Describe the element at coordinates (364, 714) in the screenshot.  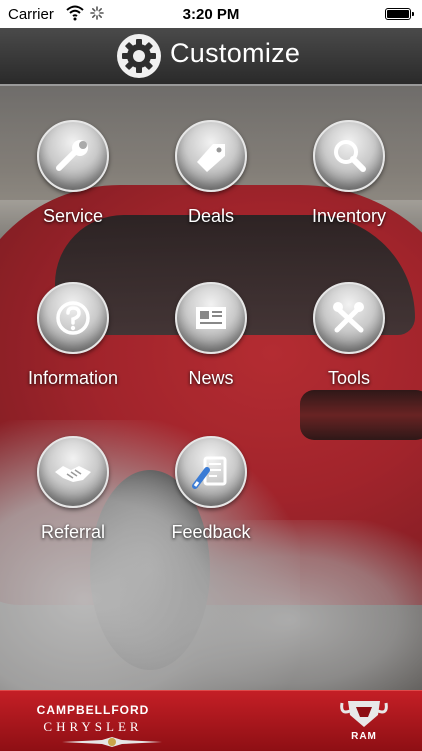
I see `ram-head-icon` at that location.